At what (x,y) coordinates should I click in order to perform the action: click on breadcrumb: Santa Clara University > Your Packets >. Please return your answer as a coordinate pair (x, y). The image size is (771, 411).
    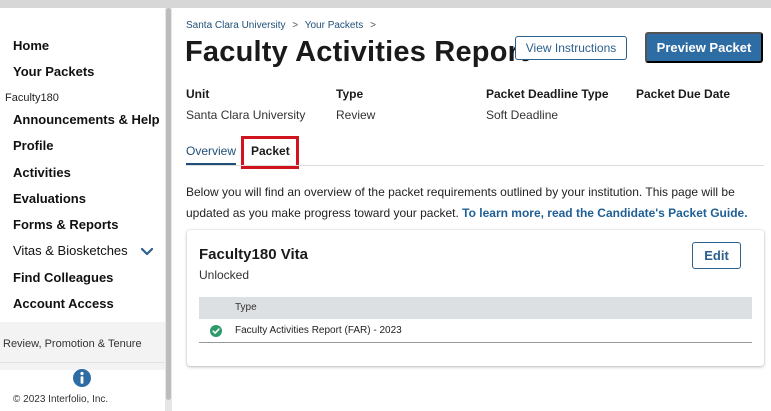
    Looking at the image, I should click on (283, 25).